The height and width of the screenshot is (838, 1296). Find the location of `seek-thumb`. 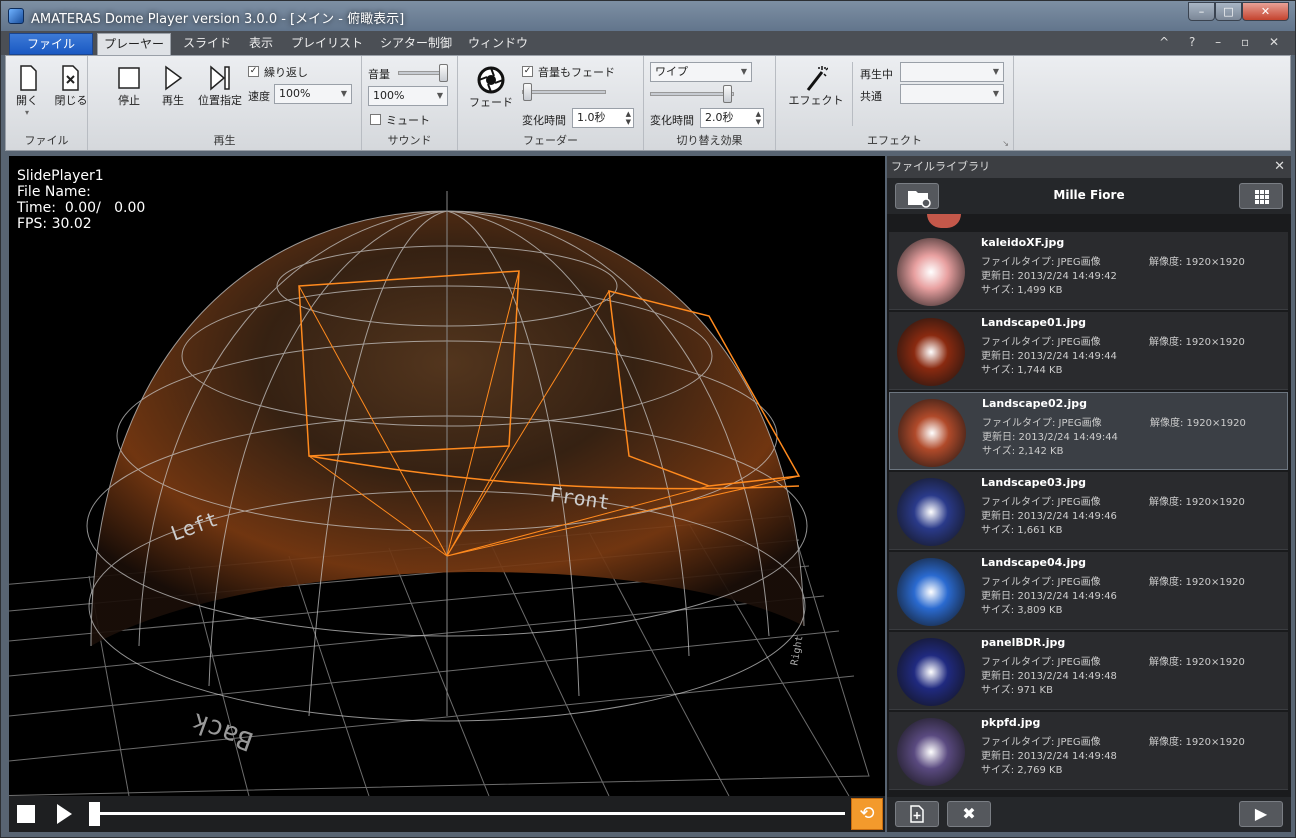

seek-thumb is located at coordinates (94, 814).